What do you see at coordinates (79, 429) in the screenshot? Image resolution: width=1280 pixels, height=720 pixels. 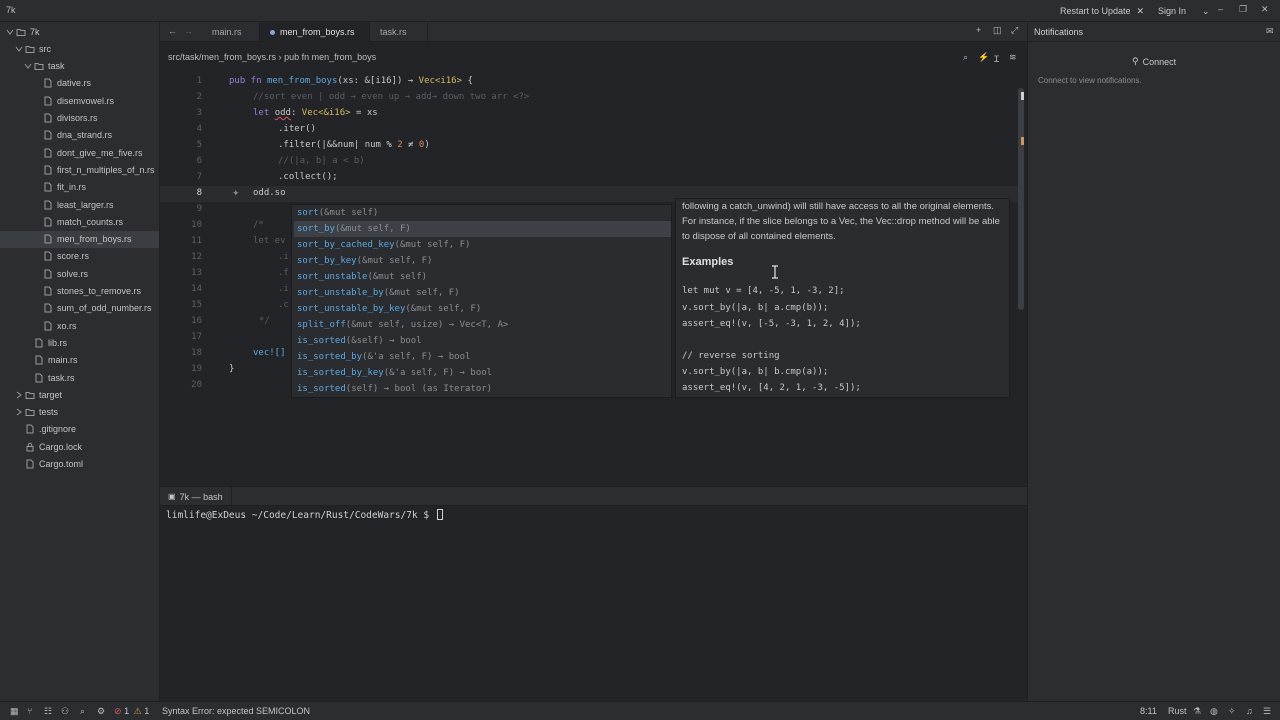 I see `tree-item: .gitignore` at bounding box center [79, 429].